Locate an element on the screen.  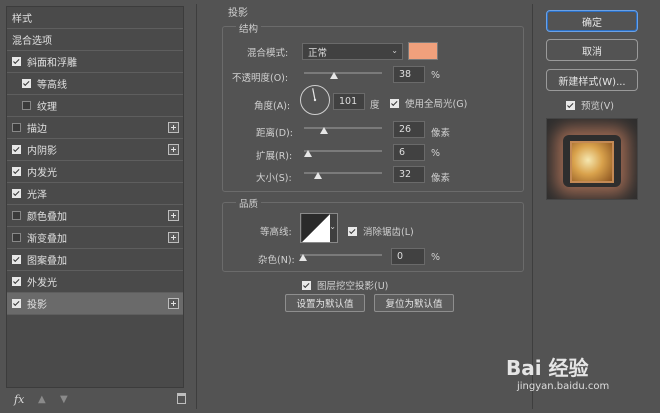
blend-mode-value: 正常 is located at coordinates (318, 53).